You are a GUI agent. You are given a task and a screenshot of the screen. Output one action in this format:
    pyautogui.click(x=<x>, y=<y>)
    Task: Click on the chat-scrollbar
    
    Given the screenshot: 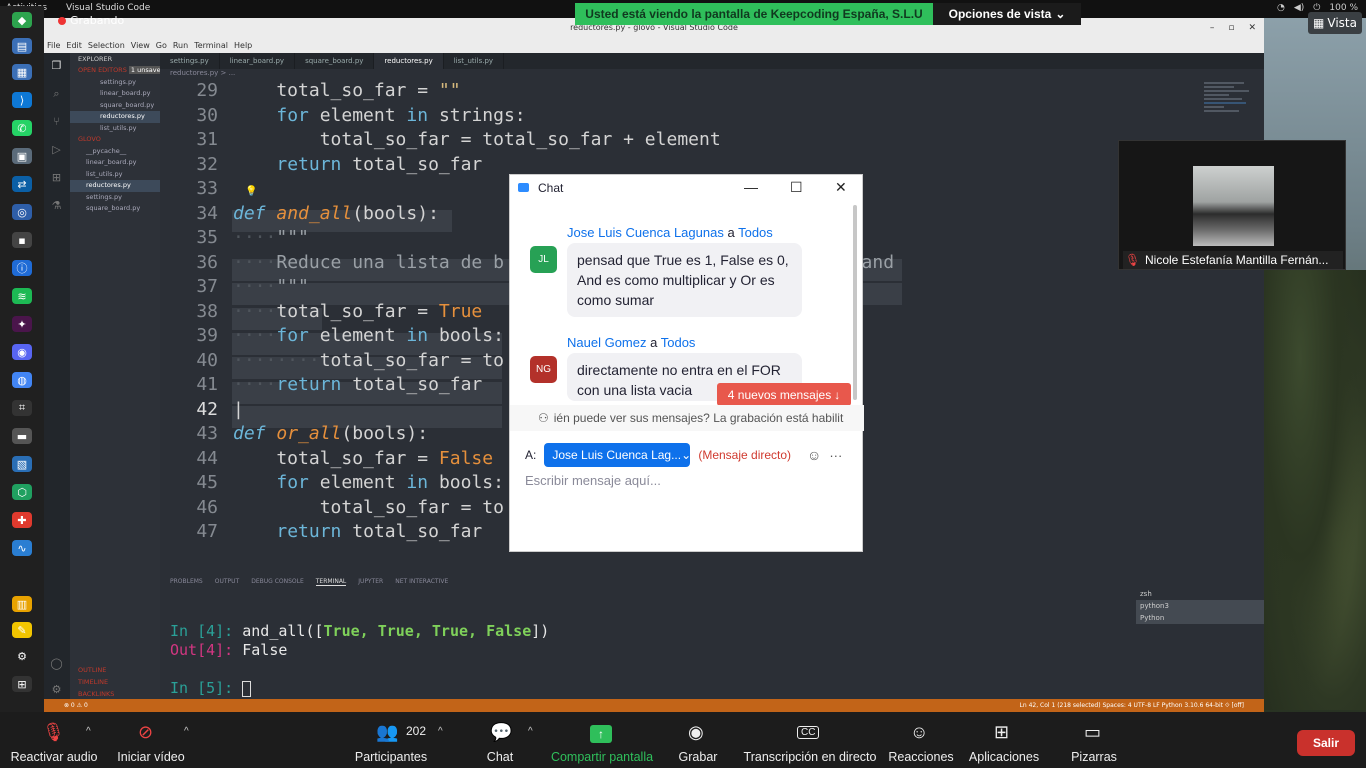 What is the action you would take?
    pyautogui.click(x=855, y=302)
    